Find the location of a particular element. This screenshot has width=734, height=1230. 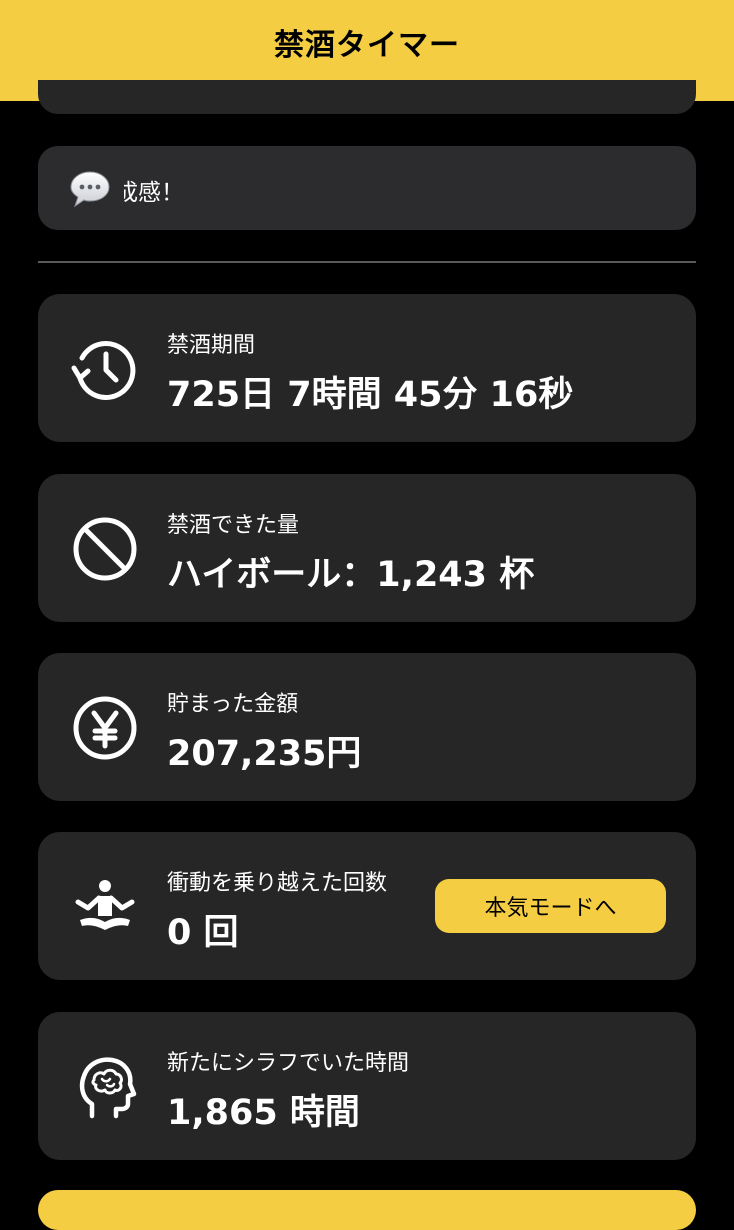

stat-label: 禁酒できた量 is located at coordinates (233, 525).